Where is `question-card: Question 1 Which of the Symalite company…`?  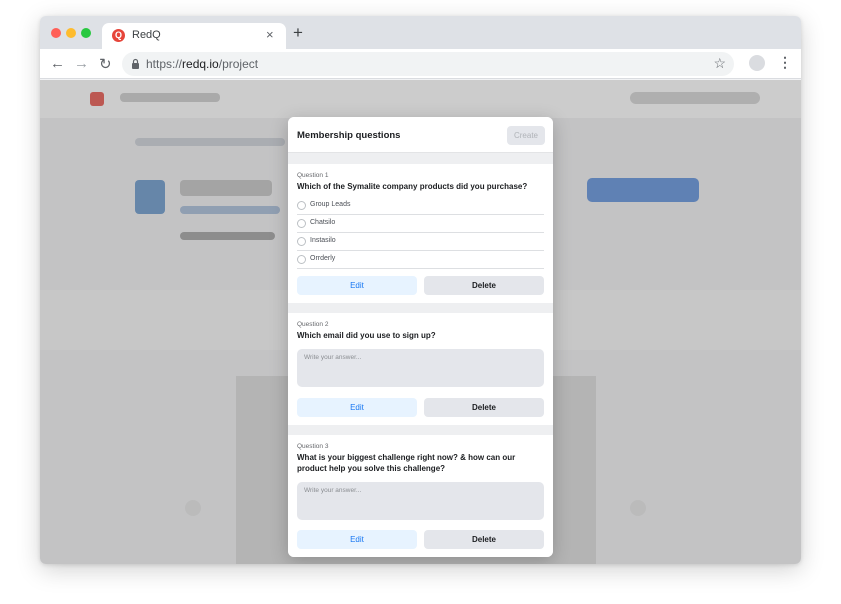
question-card: Question 1 Which of the Symalite company… is located at coordinates (420, 233).